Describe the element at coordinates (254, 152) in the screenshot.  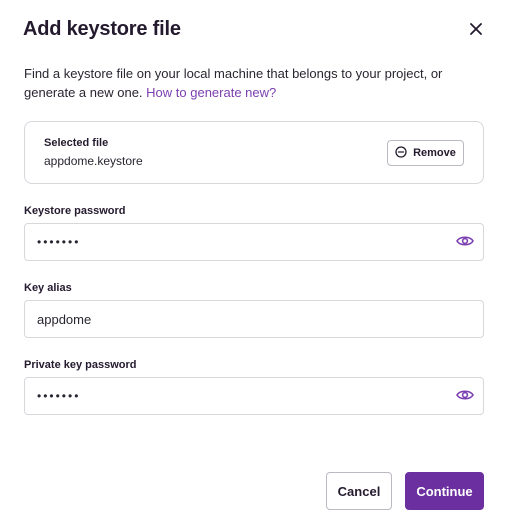
I see `selected-file-card: Selected file appdome.keystore Remove` at that location.